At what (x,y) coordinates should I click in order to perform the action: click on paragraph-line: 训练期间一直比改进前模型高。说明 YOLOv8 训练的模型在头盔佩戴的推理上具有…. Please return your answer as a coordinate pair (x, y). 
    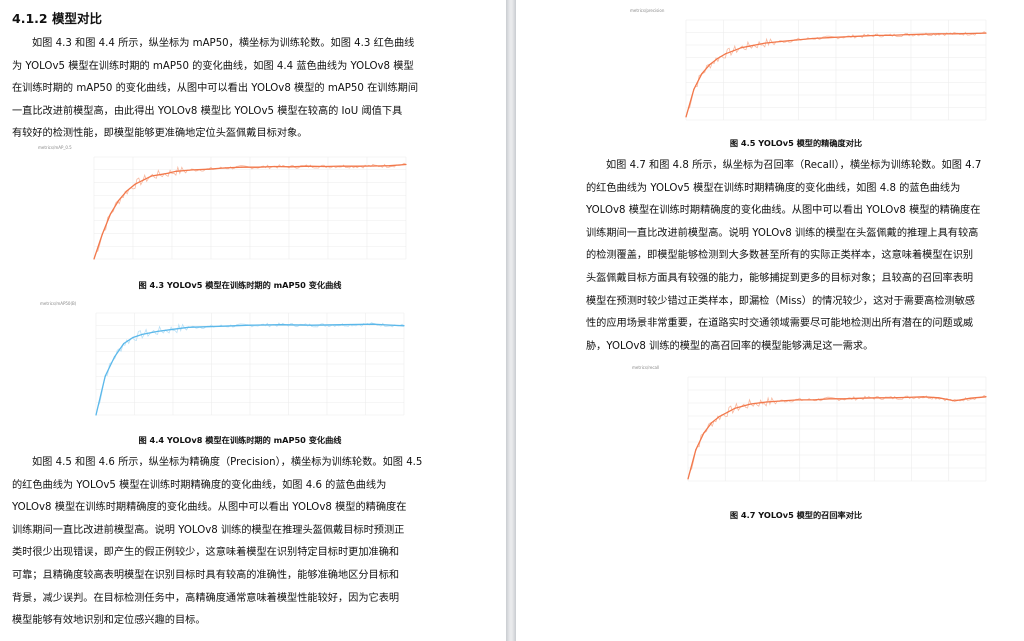
    Looking at the image, I should click on (782, 233).